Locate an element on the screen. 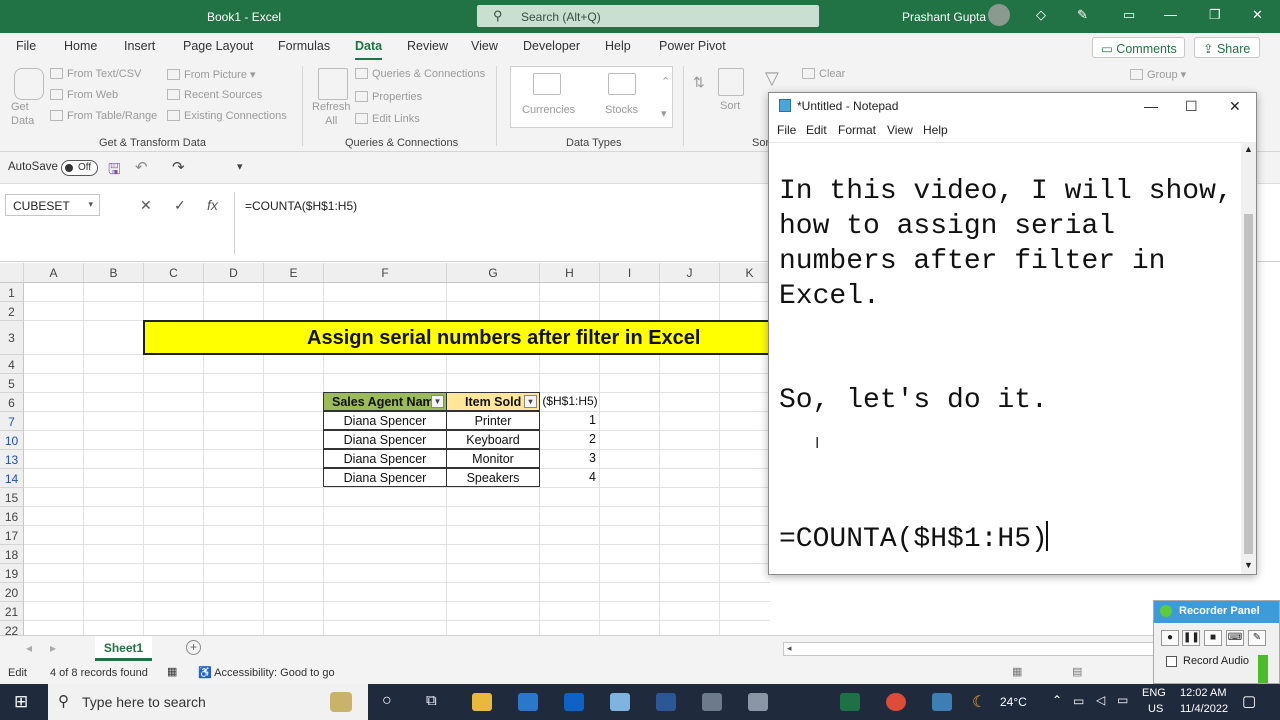 Image resolution: width=1280 pixels, height=720 pixels. macro-recording-icon: ▦ is located at coordinates (172, 671).